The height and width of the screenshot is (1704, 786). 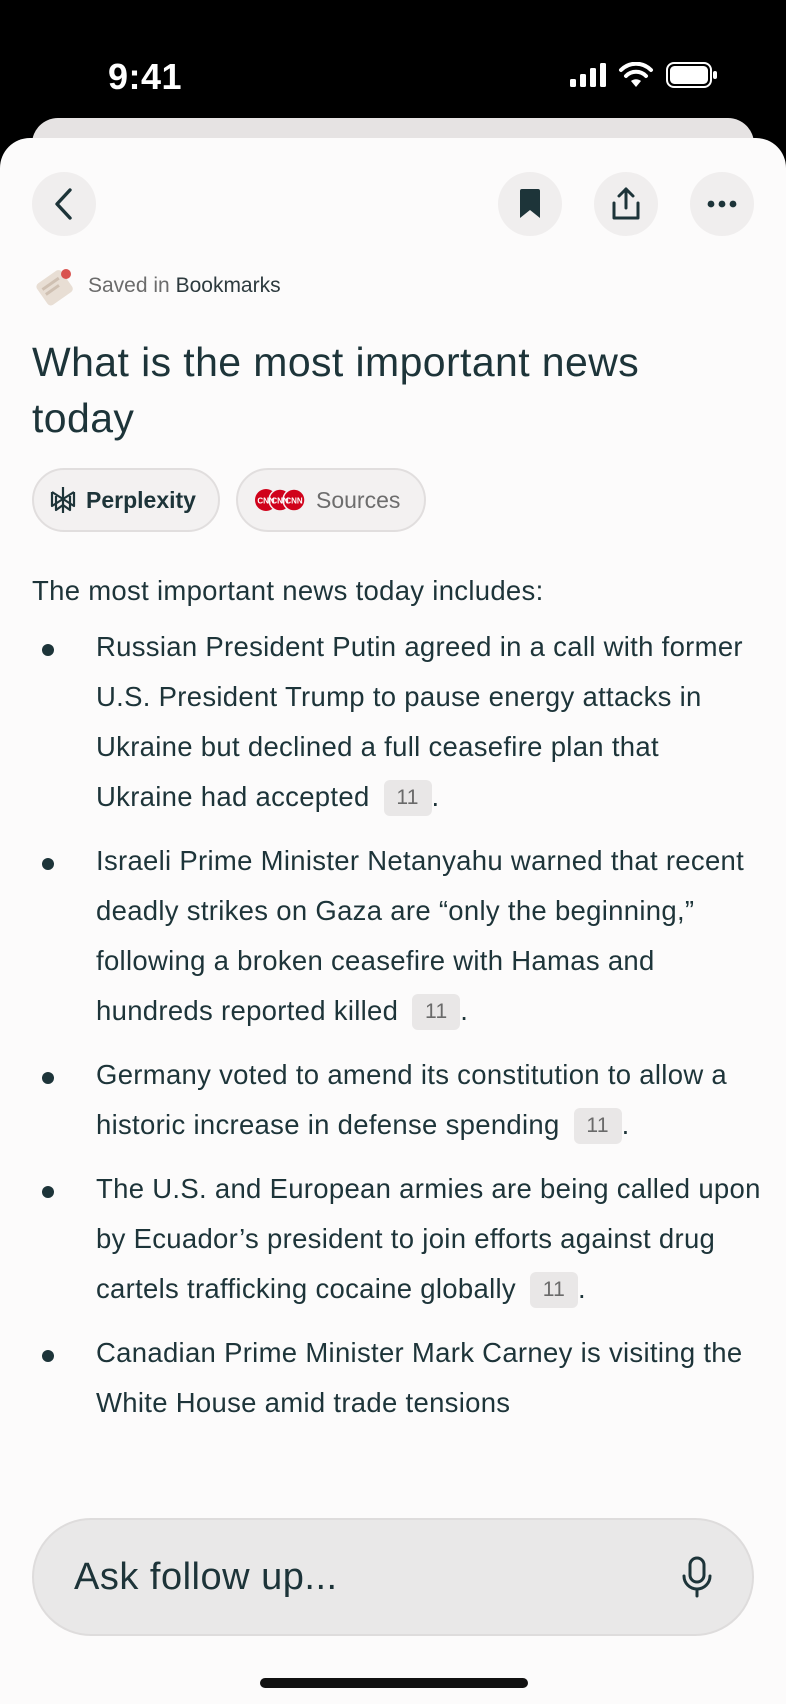 I want to click on battery-icon, so click(x=691, y=75).